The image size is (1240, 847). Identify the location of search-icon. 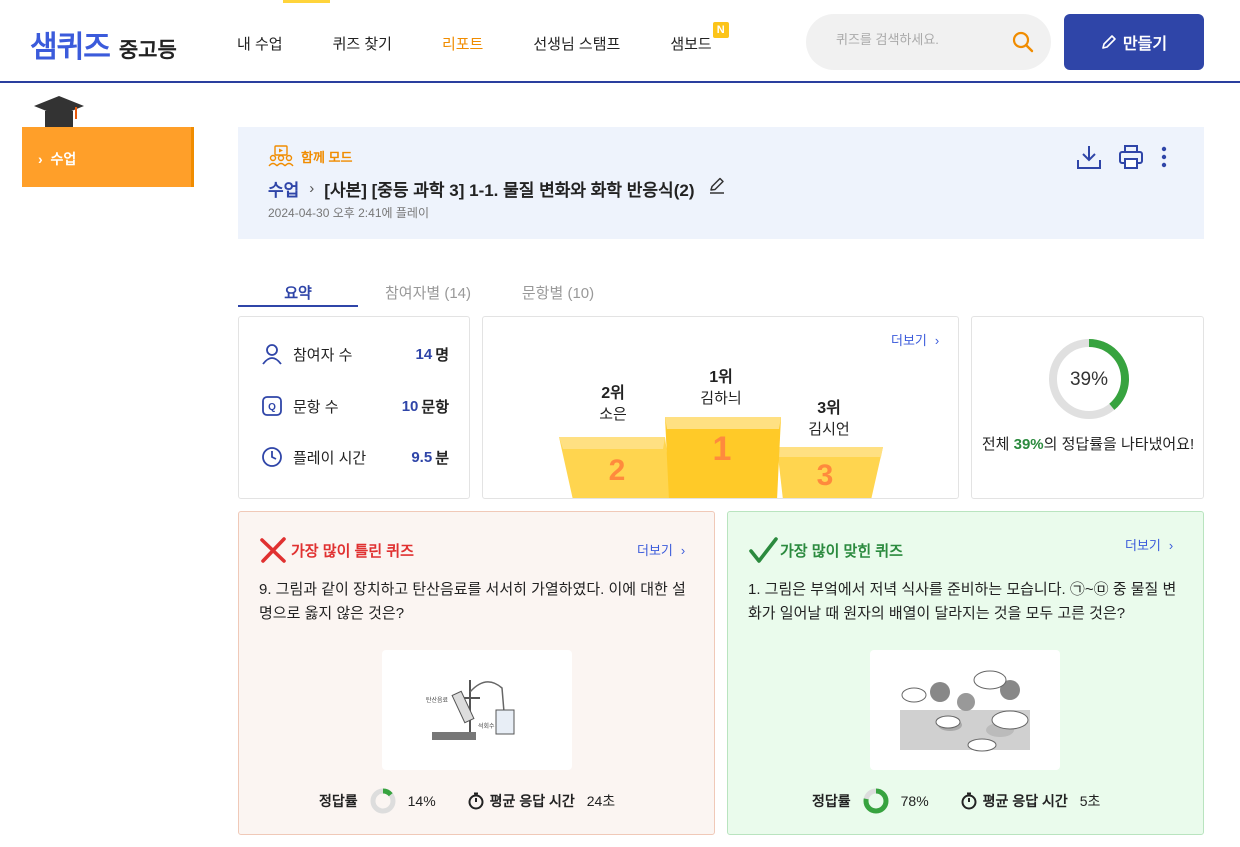
(1023, 44).